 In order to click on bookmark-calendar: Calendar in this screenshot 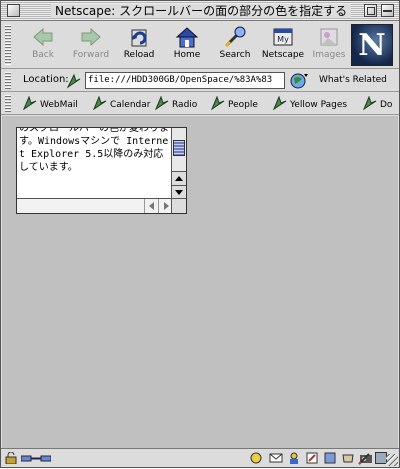, I will do `click(121, 104)`.